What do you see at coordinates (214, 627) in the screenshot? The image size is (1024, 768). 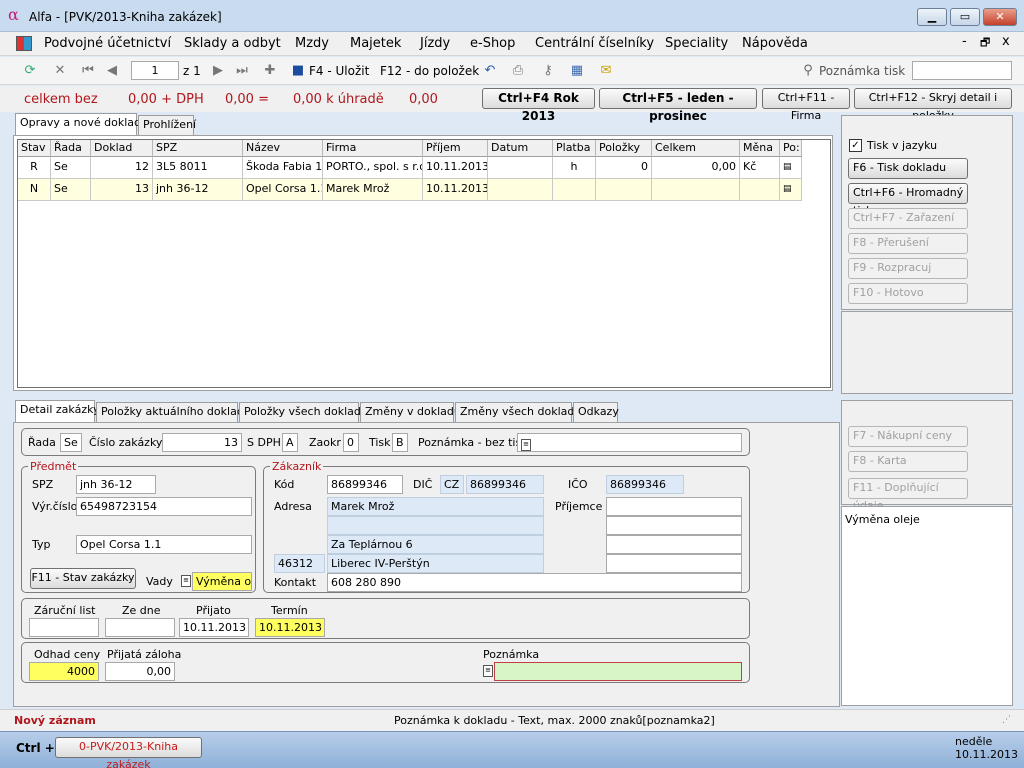 I see `prijato-field: 10.11.2013` at bounding box center [214, 627].